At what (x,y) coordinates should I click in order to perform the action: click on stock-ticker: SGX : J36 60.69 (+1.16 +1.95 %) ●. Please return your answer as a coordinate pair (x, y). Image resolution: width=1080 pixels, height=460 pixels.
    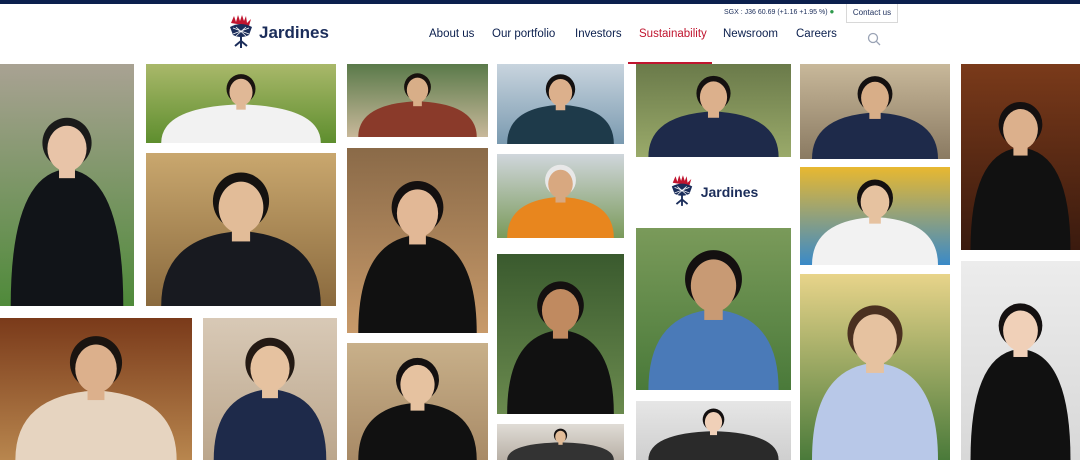
    Looking at the image, I should click on (779, 11).